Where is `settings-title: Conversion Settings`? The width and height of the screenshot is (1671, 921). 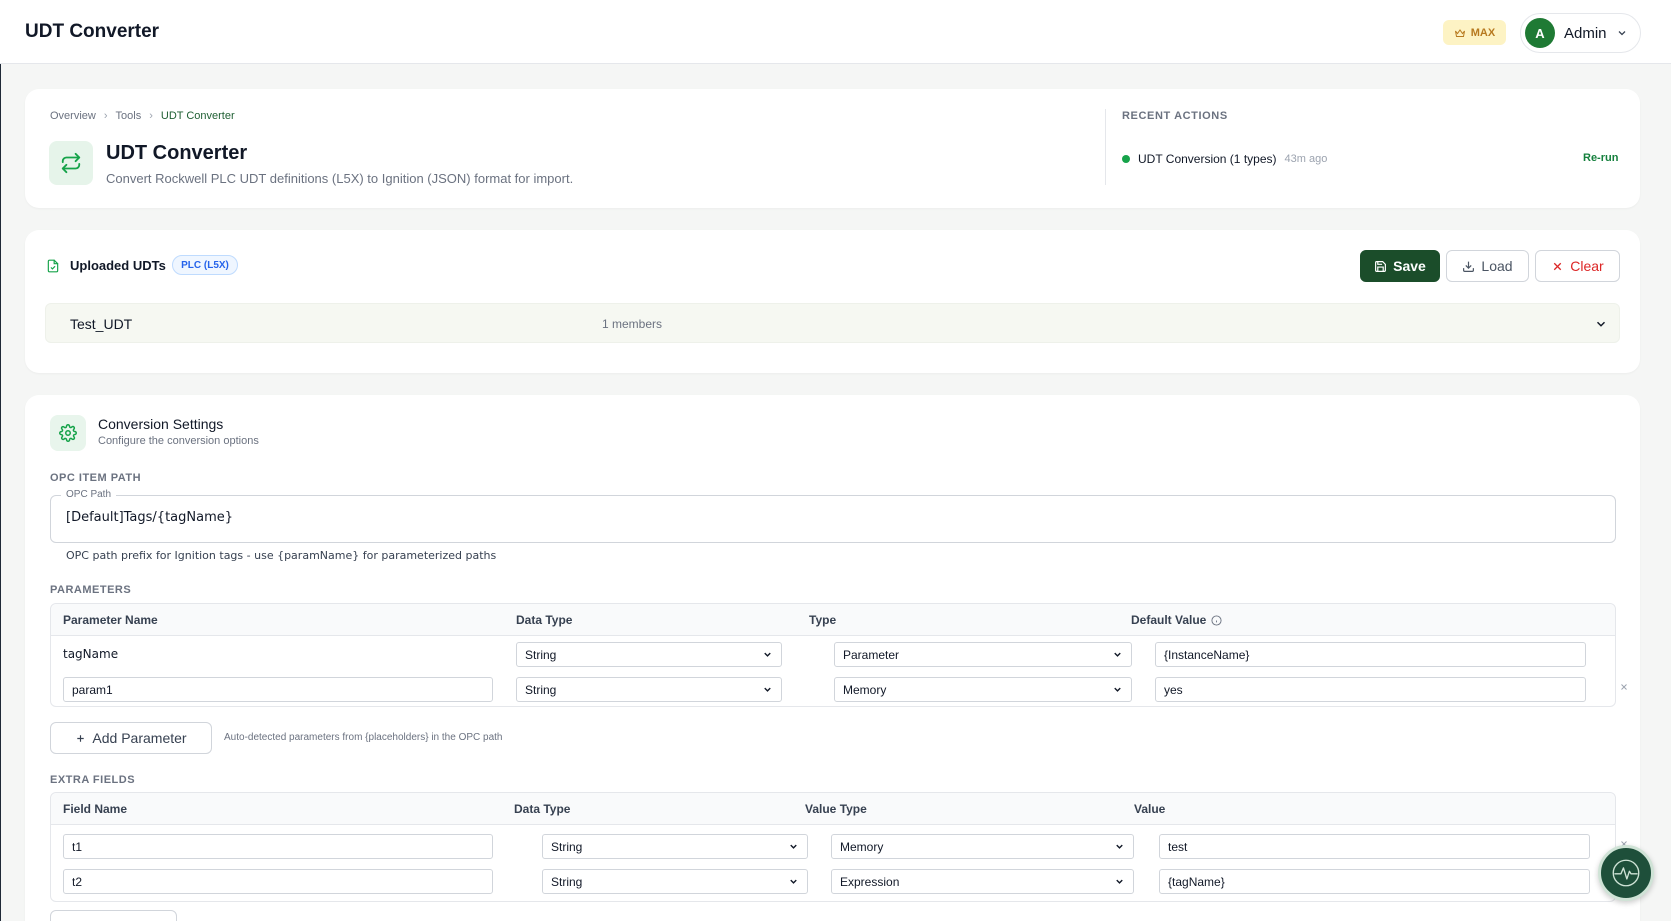
settings-title: Conversion Settings is located at coordinates (161, 424).